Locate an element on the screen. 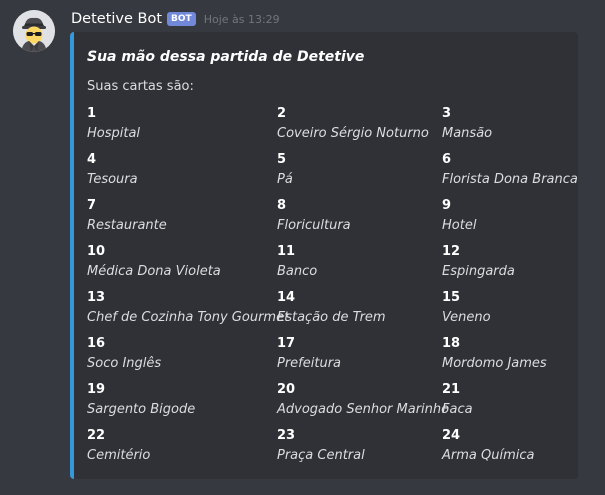 This screenshot has height=495, width=605. detective-icon is located at coordinates (34, 31).